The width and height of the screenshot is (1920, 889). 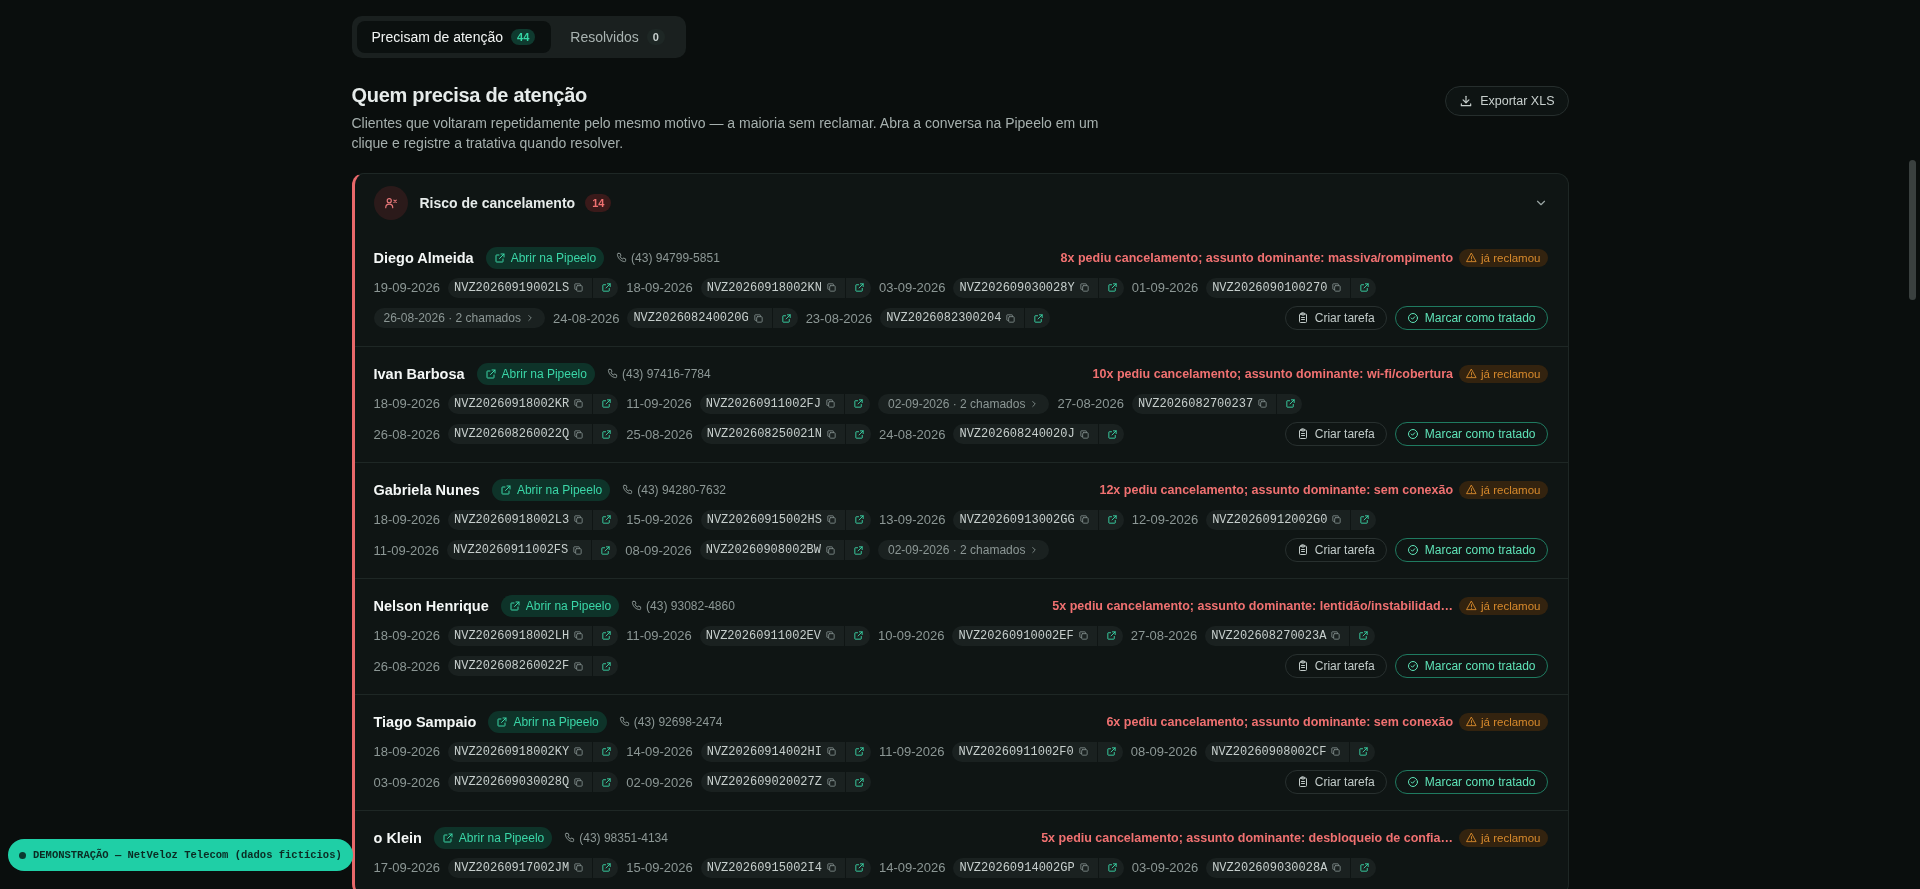 What do you see at coordinates (512, 782) in the screenshot?
I see `ticket-id: NVZ202609030028Q` at bounding box center [512, 782].